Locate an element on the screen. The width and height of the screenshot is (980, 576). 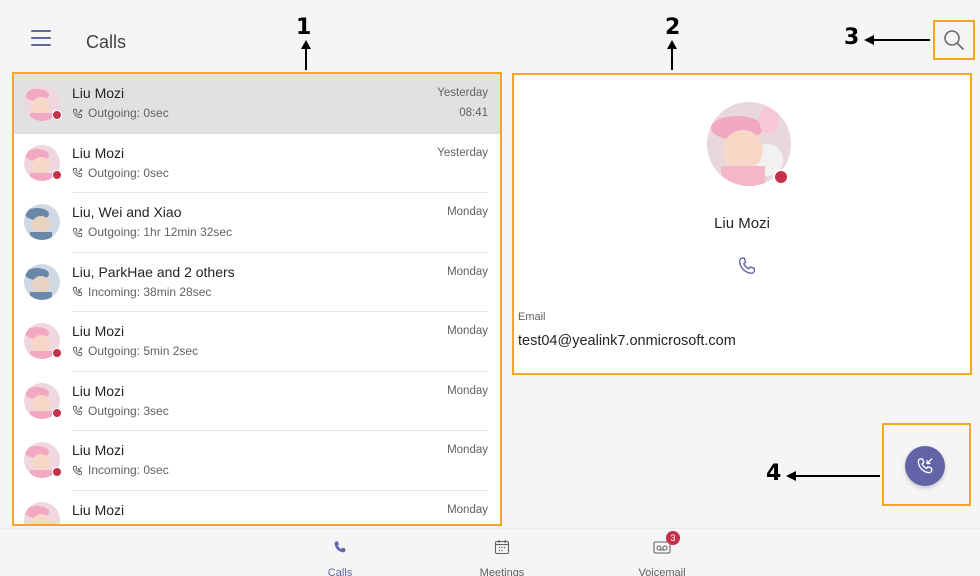
call-detail: Outgoing: 1hr 12min 32sec is located at coordinates (152, 232).